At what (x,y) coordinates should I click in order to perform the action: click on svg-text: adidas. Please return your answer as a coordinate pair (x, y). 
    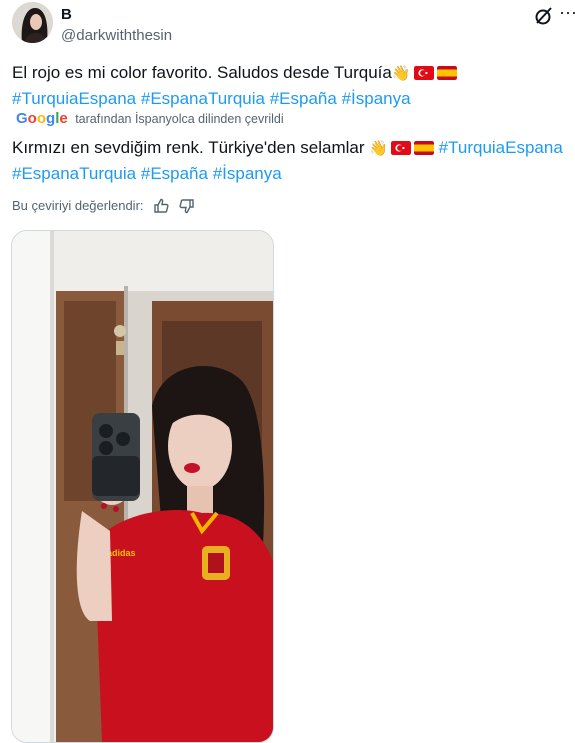
    Looking at the image, I should click on (121, 553).